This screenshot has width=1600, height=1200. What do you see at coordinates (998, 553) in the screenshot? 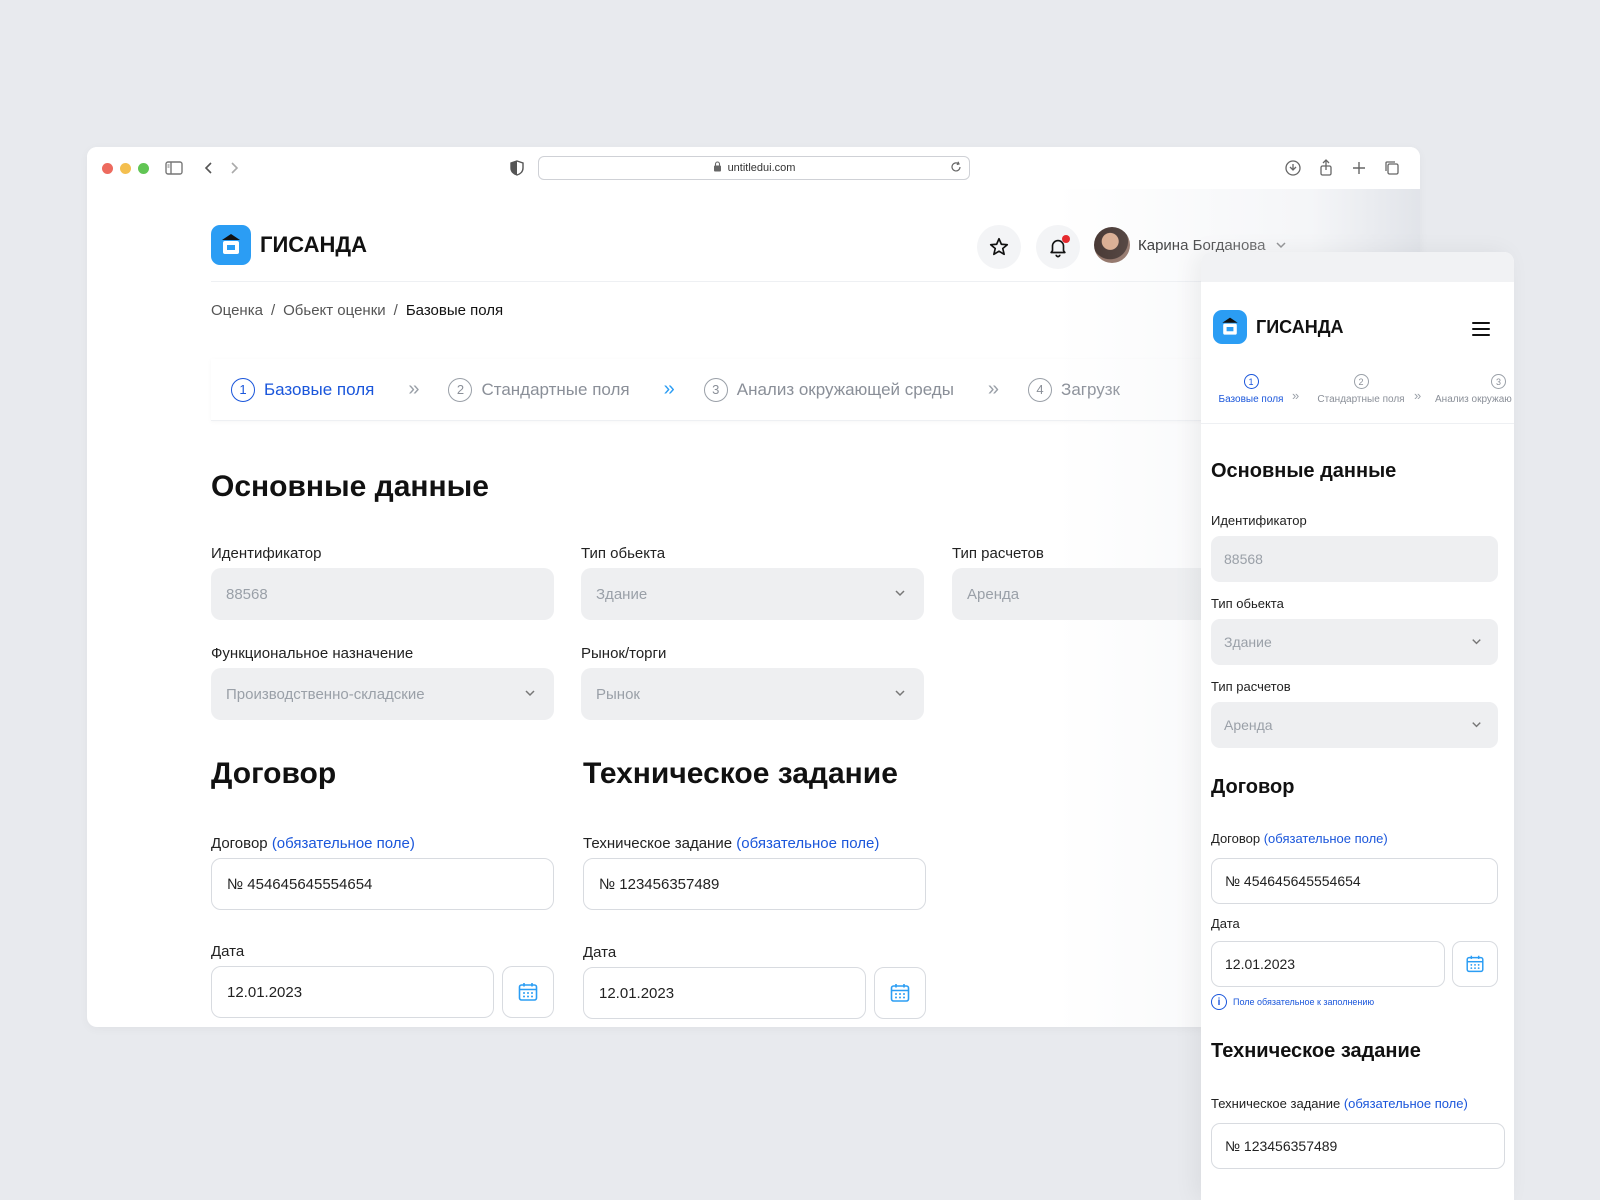
I see `calc-type-label: Тип расчетов` at bounding box center [998, 553].